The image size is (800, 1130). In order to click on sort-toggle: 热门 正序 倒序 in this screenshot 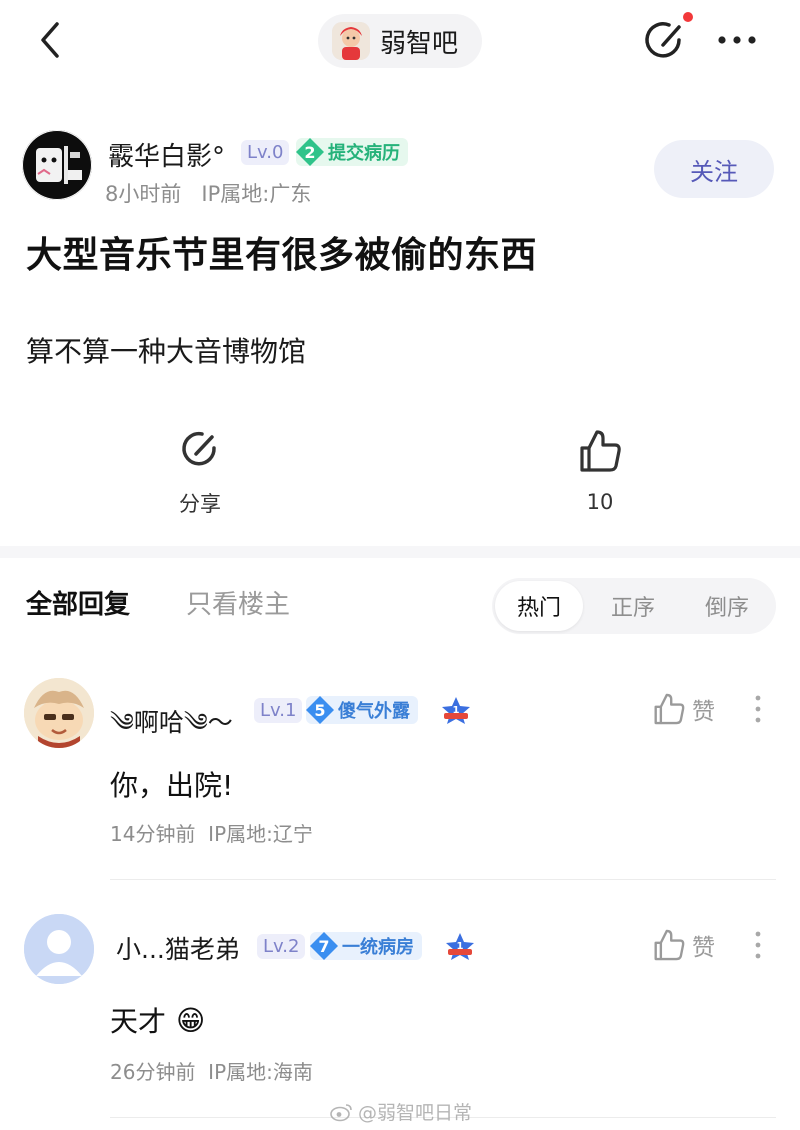, I will do `click(634, 606)`.